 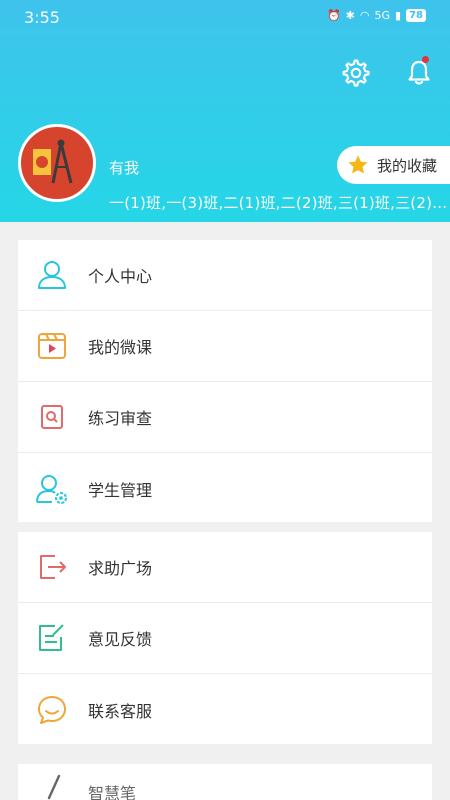 What do you see at coordinates (120, 568) in the screenshot?
I see `menu-label: 求助广场` at bounding box center [120, 568].